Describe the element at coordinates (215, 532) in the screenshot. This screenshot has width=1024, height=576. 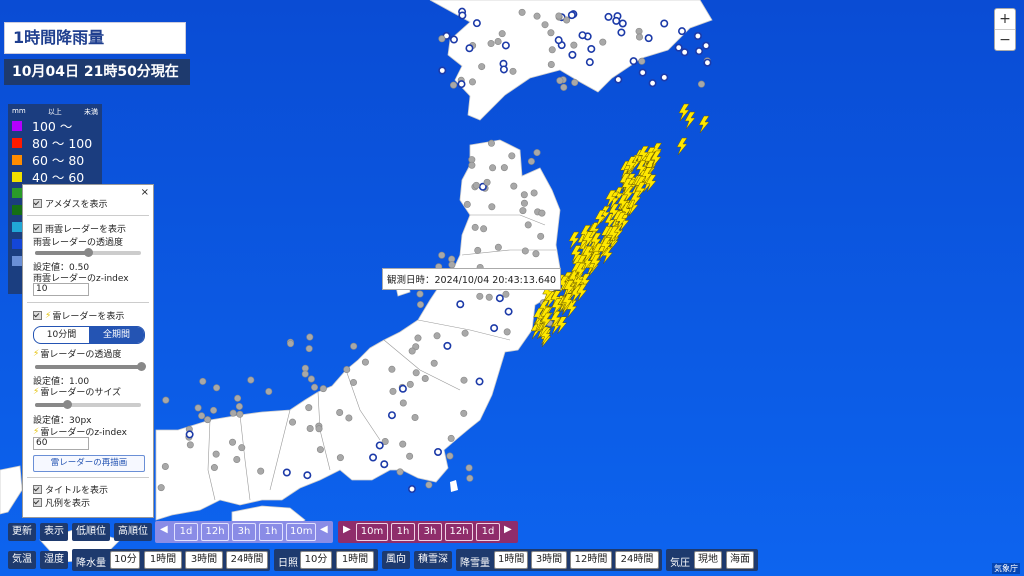
I see `back-12h-button: 12h` at that location.